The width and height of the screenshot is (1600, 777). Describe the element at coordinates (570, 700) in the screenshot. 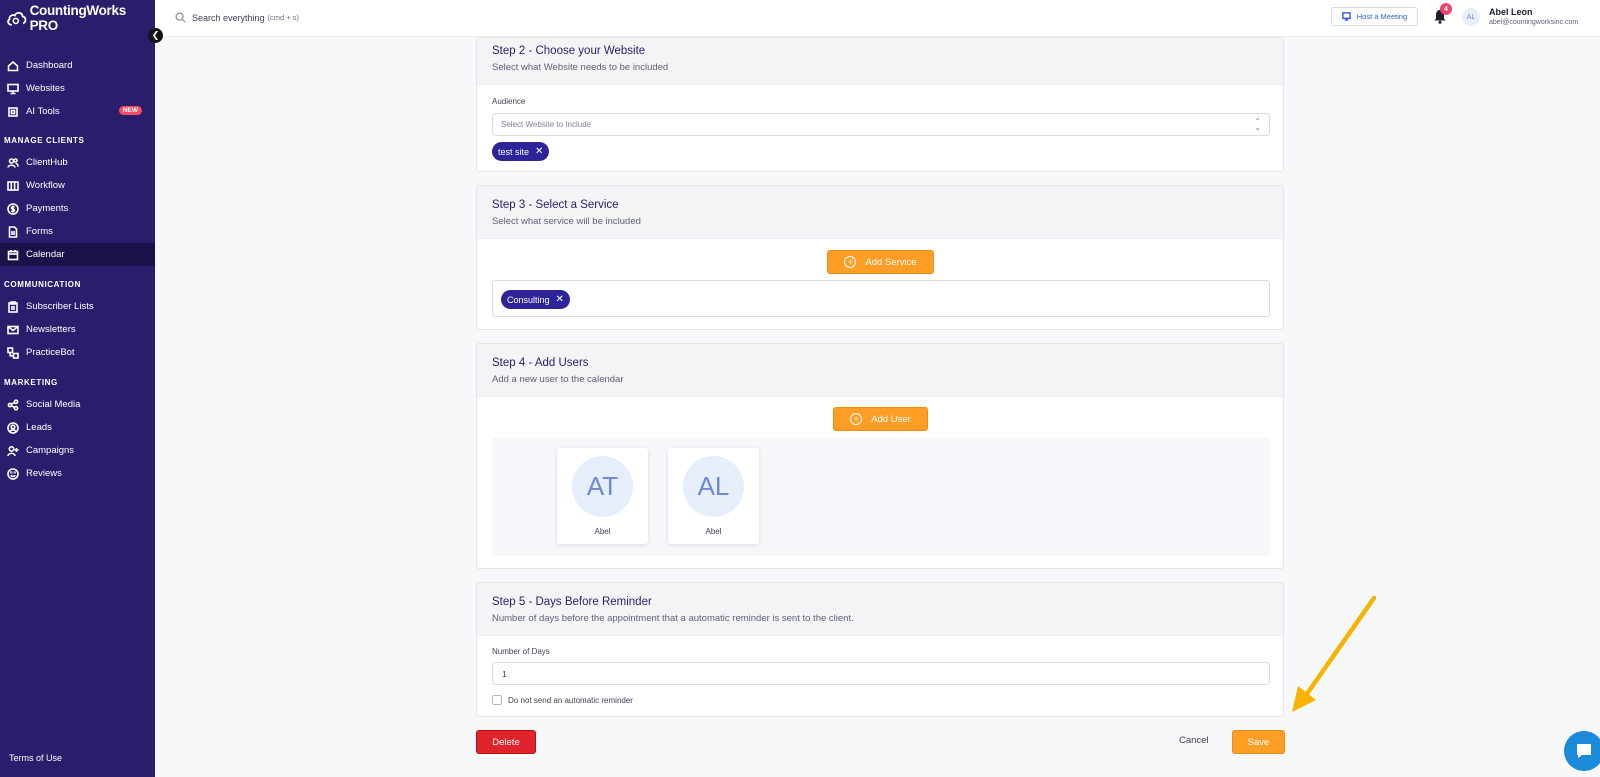

I see `no-reminder-label: Do not send an automatic reminder` at that location.